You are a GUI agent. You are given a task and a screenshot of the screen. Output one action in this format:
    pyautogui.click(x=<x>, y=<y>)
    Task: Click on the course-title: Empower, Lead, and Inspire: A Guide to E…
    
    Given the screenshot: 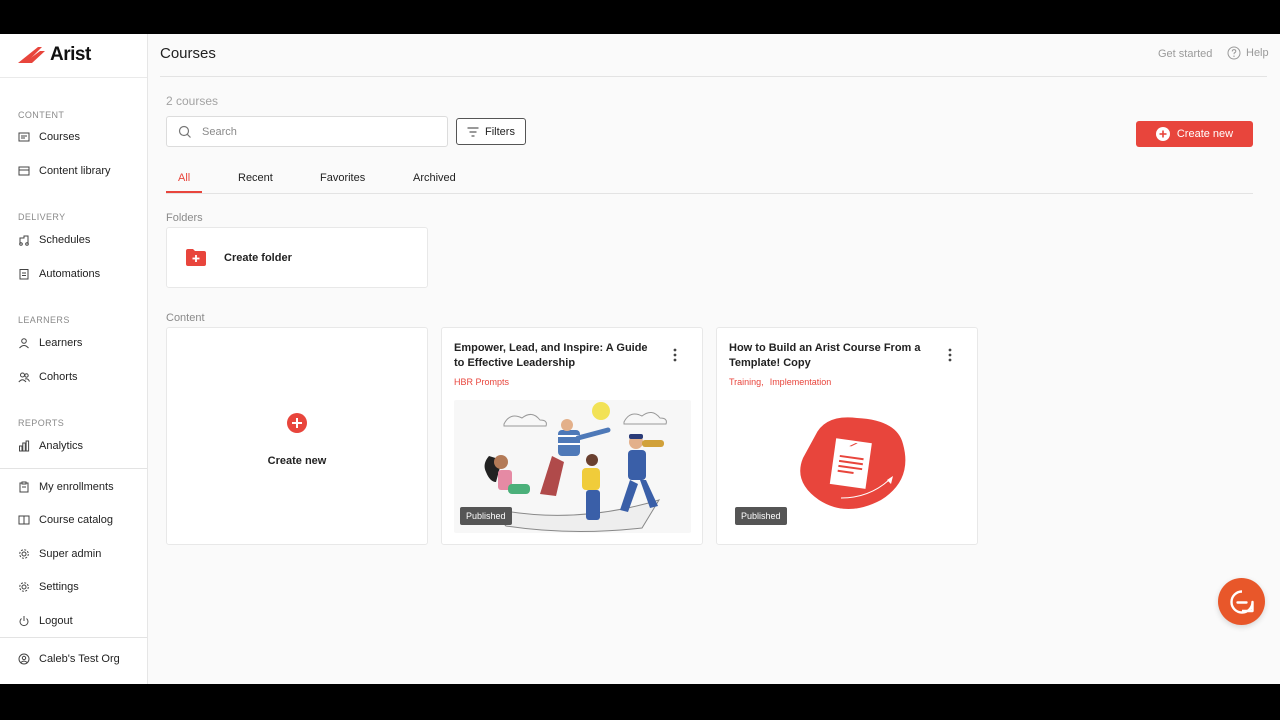 What is the action you would take?
    pyautogui.click(x=551, y=355)
    